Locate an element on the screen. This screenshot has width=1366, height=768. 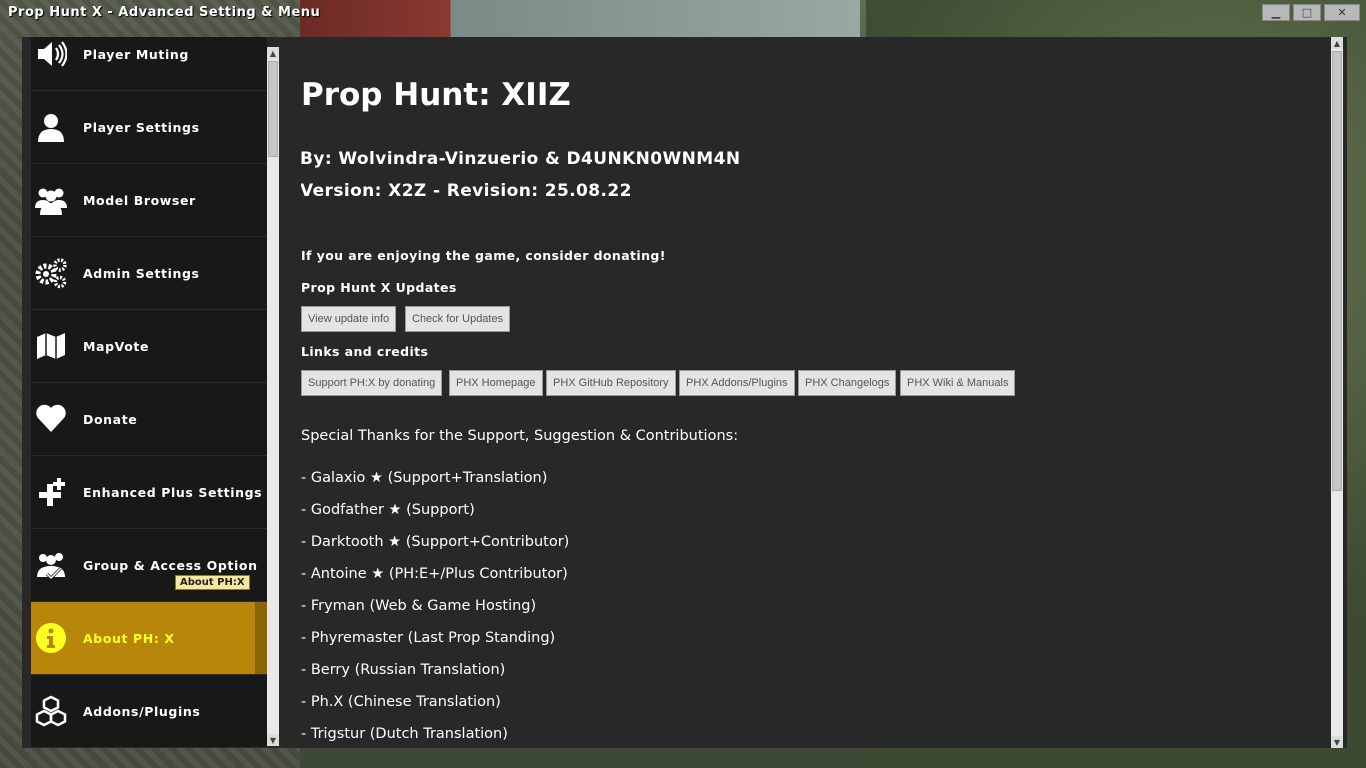
sidebar-item-model-browser: Model Browser is located at coordinates (149, 200).